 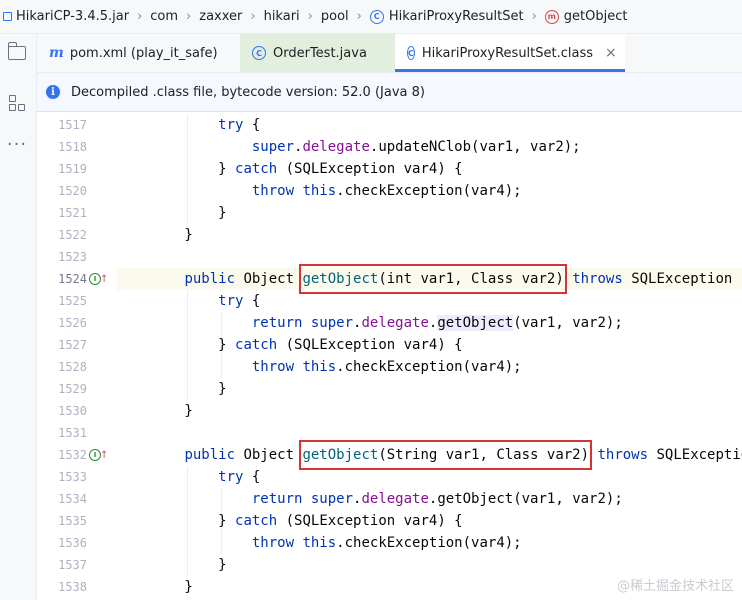 I want to click on line-number: 1531, so click(x=72, y=433).